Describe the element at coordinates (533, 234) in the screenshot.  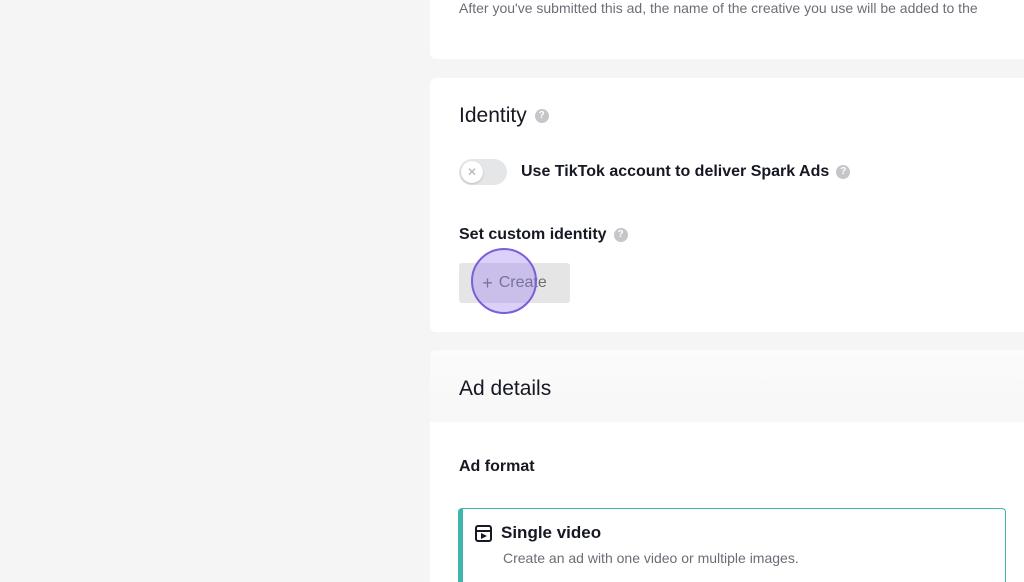
I see `custom-identity-label: Set custom identity` at that location.